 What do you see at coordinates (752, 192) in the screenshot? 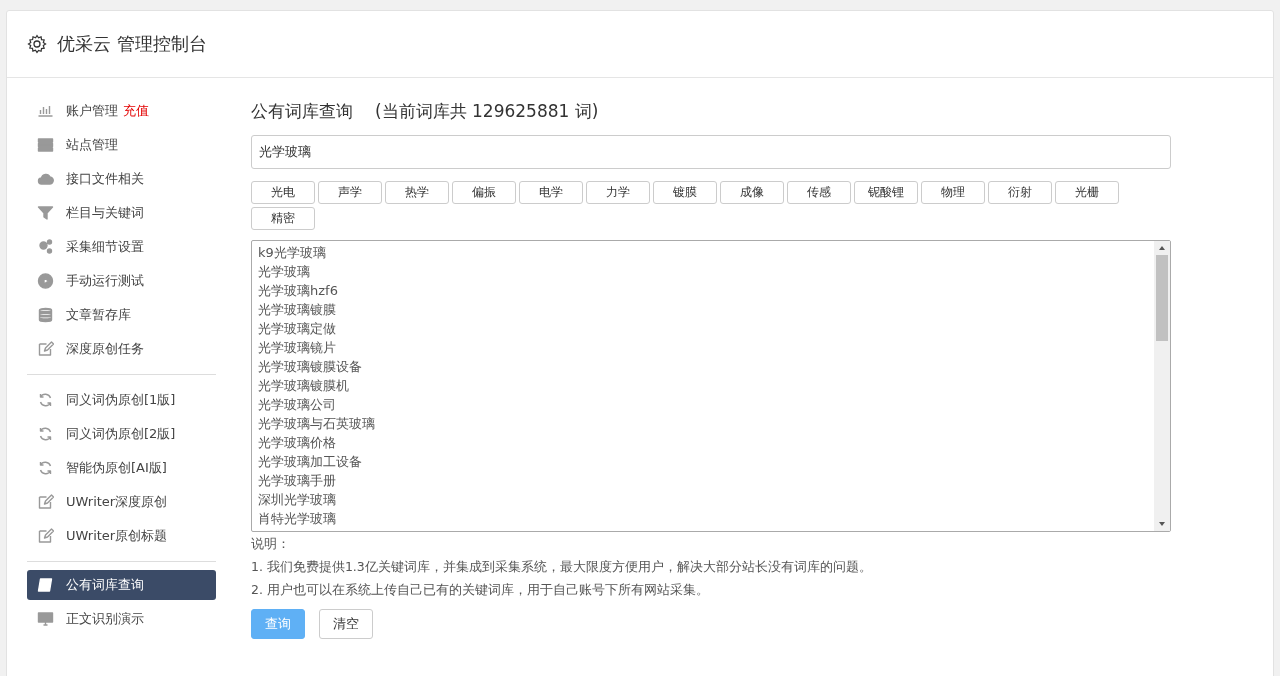
I see `tag-button: 成像` at bounding box center [752, 192].